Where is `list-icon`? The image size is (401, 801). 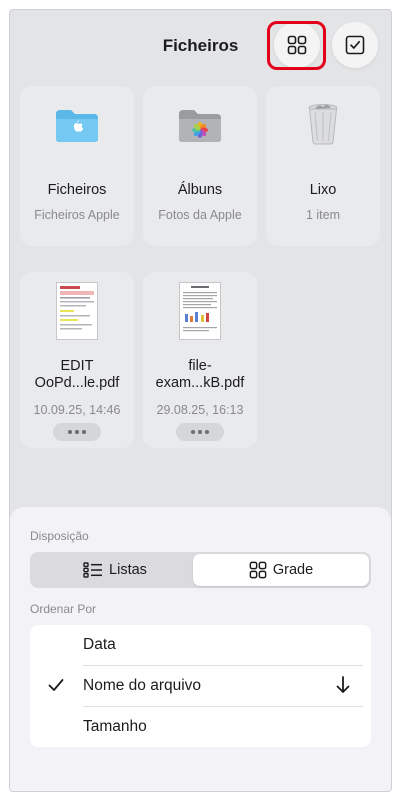 list-icon is located at coordinates (93, 570).